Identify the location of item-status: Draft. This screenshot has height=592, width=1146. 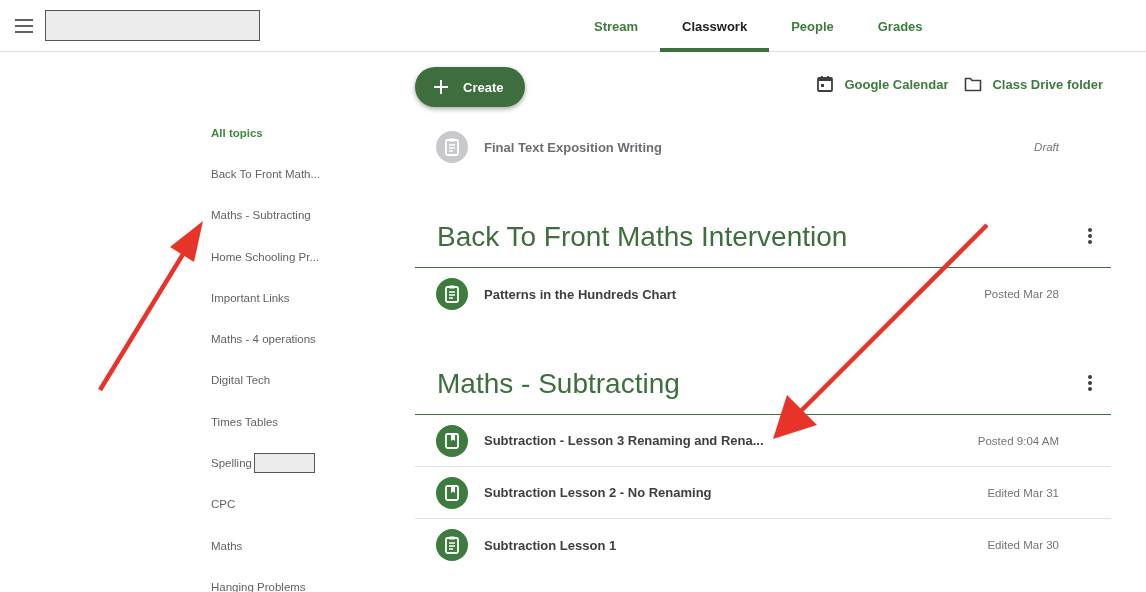
(1046, 147).